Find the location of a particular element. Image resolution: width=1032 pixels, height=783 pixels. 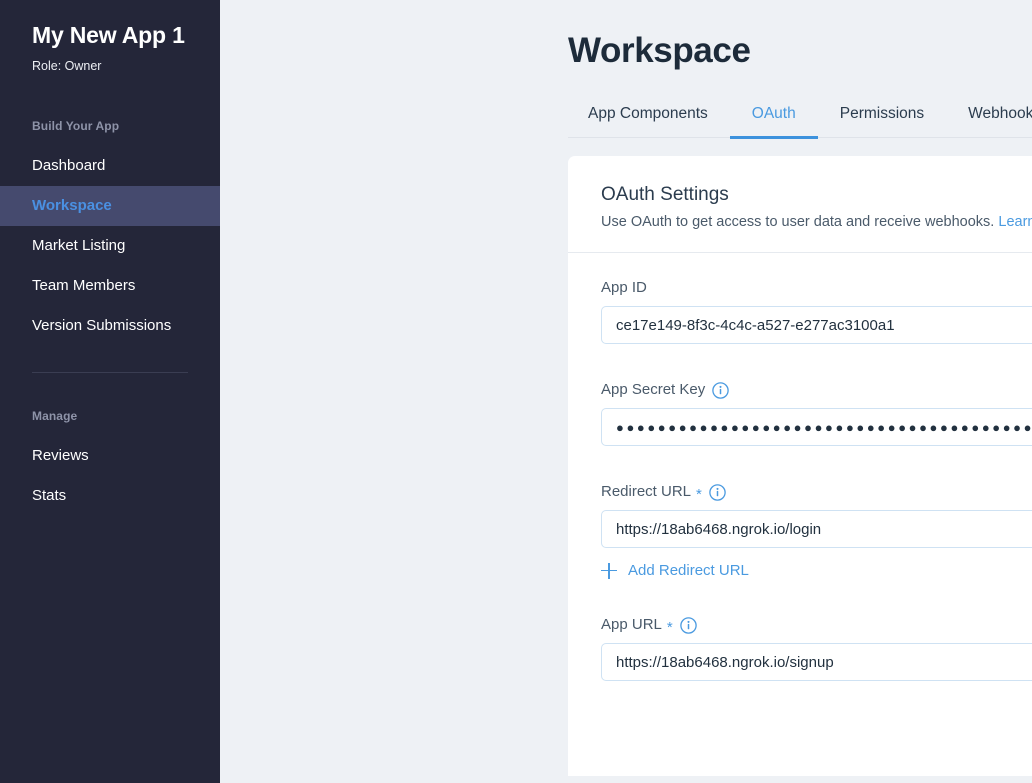

app-role: Role: Owner is located at coordinates (67, 65).